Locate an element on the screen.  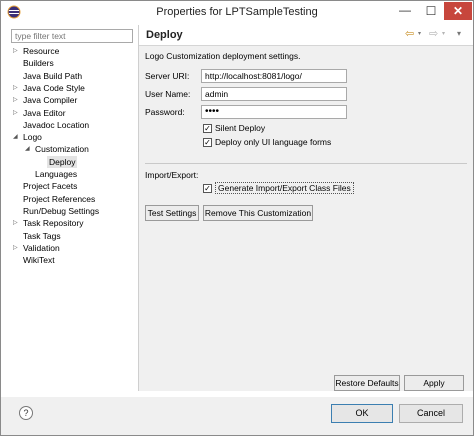
tree-item-validation: Validation is located at coordinates (41, 248).